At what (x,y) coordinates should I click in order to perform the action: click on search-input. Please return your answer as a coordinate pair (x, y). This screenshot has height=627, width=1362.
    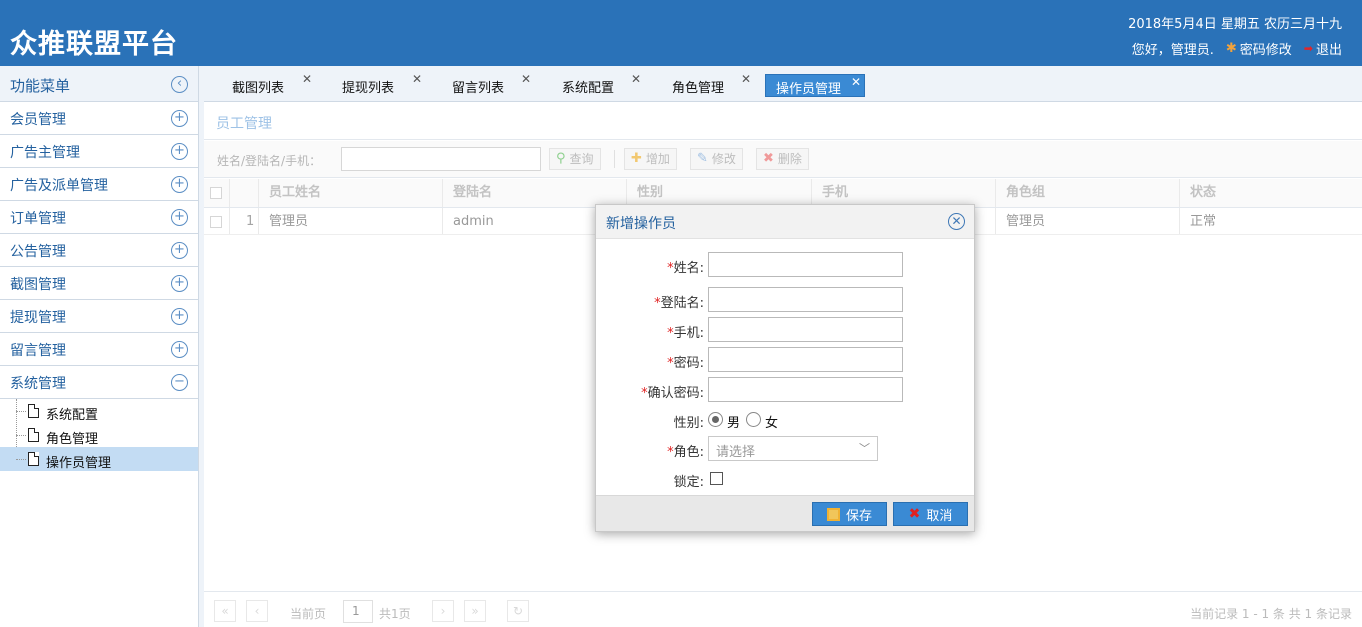
    Looking at the image, I should click on (441, 159).